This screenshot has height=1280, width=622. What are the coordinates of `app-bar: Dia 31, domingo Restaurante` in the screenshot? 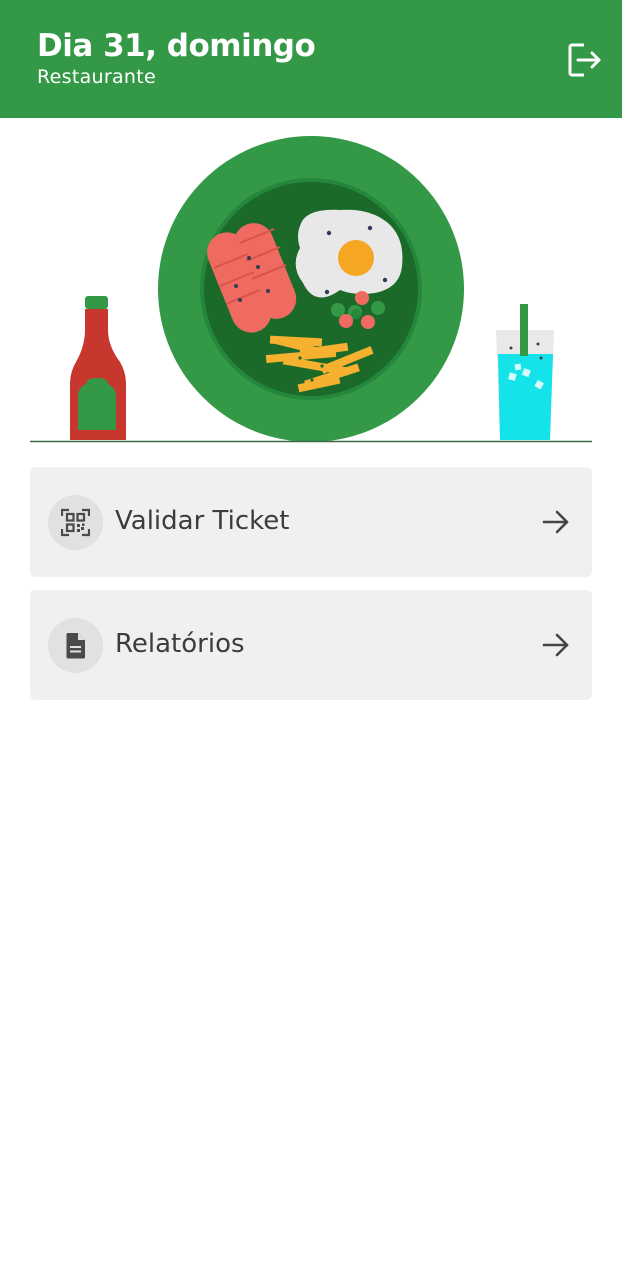 It's located at (311, 59).